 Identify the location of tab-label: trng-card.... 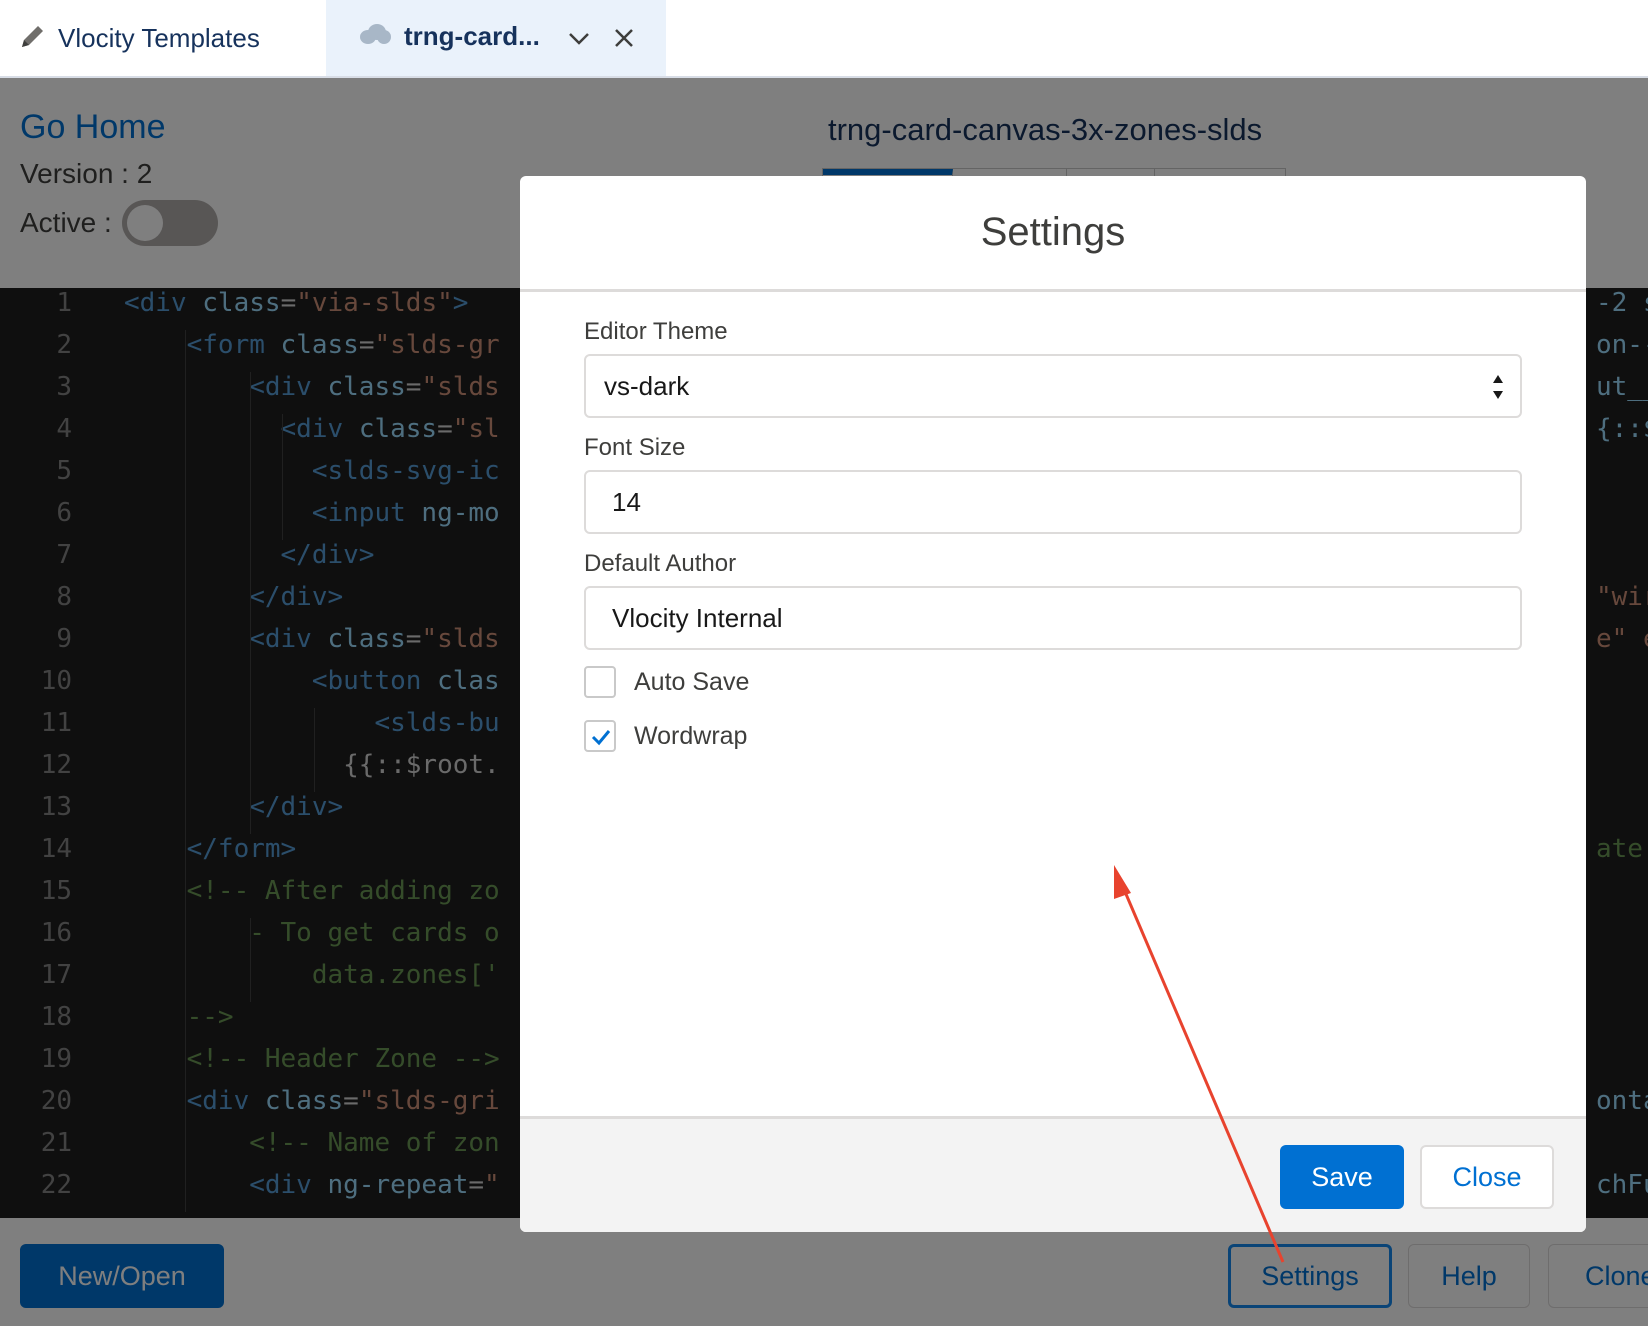
(472, 36).